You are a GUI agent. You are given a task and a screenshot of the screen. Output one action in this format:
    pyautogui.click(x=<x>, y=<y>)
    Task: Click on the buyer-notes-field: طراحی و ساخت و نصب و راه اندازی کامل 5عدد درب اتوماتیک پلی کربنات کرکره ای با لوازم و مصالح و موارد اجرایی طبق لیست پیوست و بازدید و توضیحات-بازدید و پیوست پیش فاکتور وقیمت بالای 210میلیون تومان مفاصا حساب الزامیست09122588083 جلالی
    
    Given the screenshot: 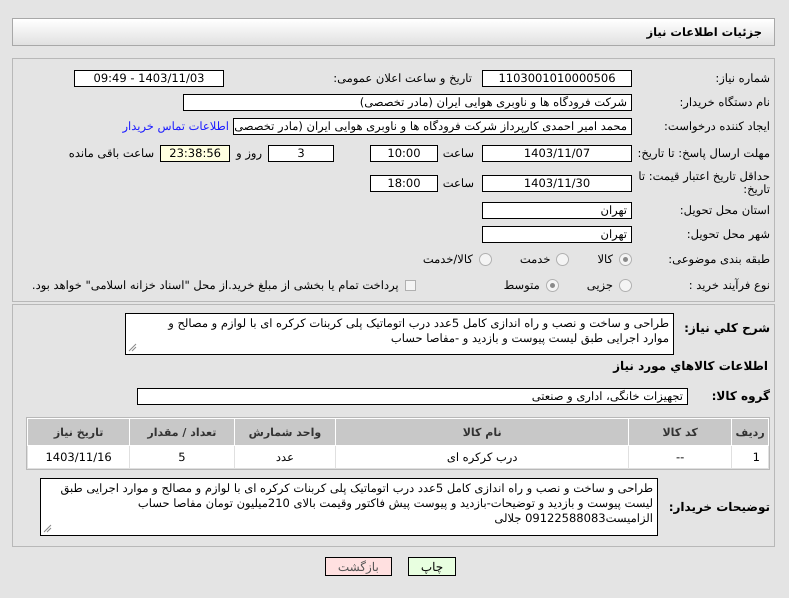 What is the action you would take?
    pyautogui.click(x=349, y=507)
    